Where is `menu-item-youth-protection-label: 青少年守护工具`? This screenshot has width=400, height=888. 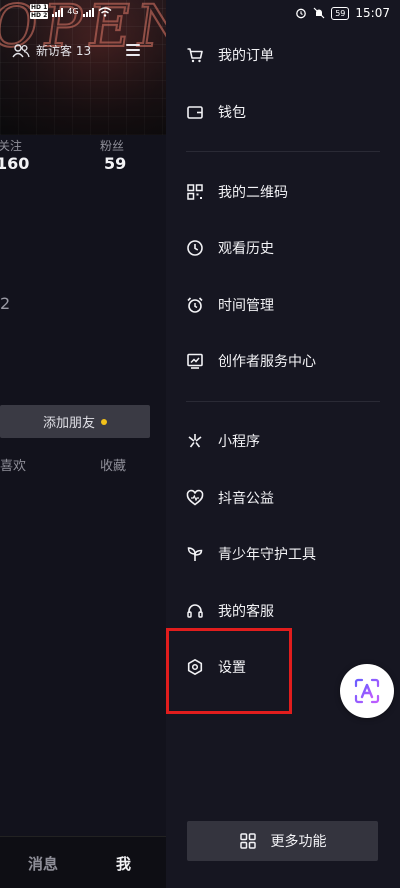 menu-item-youth-protection-label: 青少年守护工具 is located at coordinates (267, 555).